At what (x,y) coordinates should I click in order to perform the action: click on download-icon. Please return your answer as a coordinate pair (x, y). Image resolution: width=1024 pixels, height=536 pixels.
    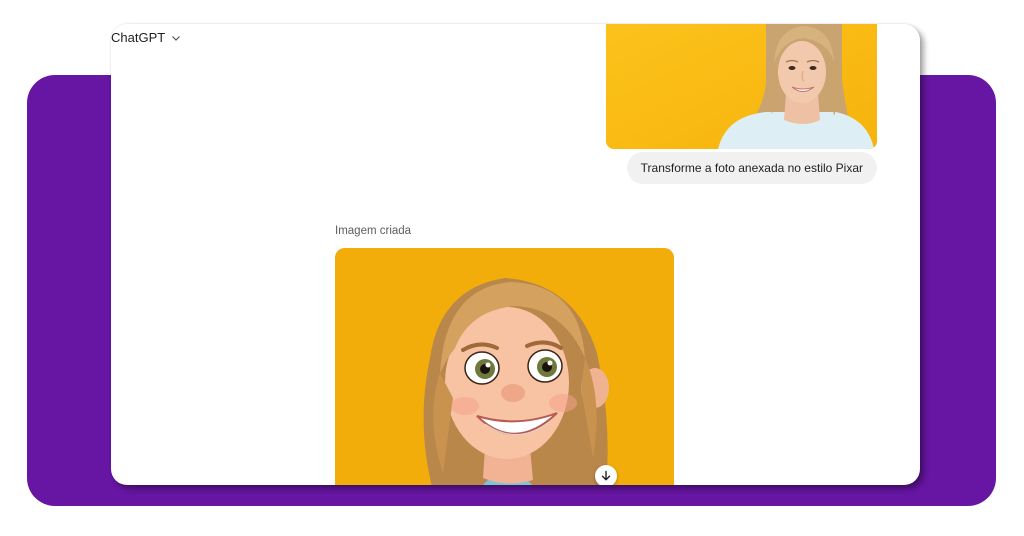
    Looking at the image, I should click on (606, 475).